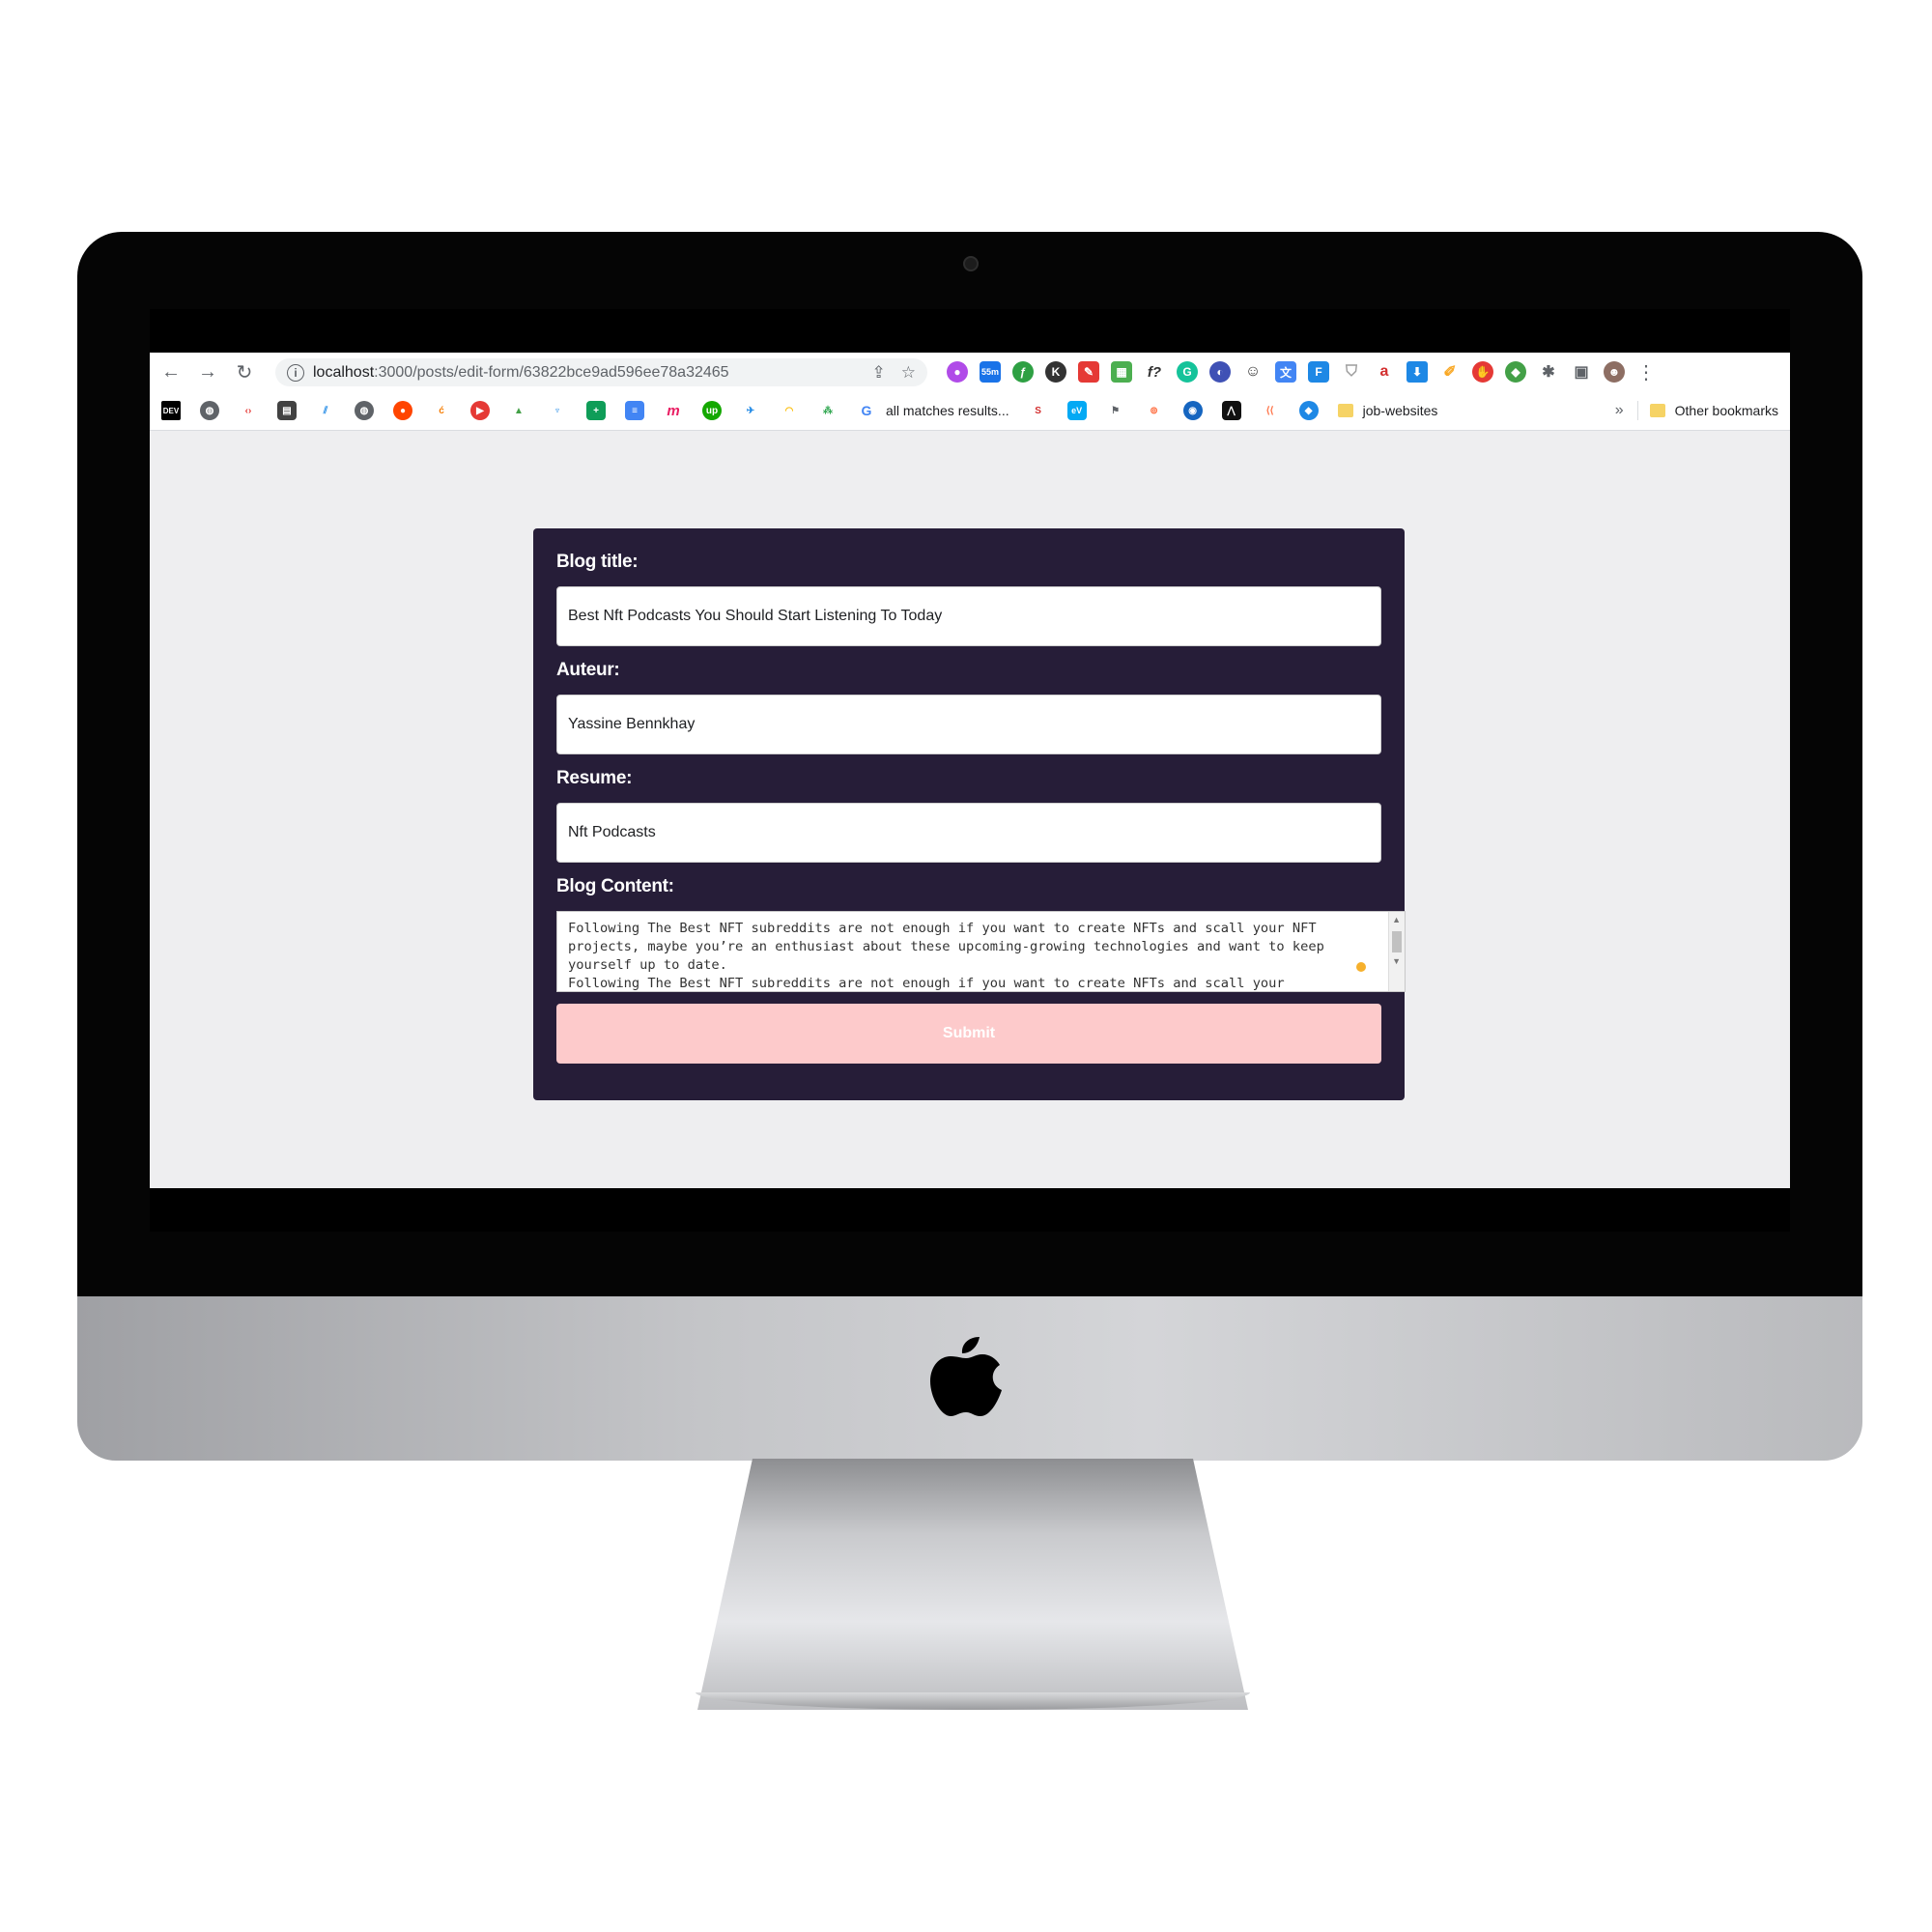  What do you see at coordinates (970, 331) in the screenshot?
I see `screen-top-strip` at bounding box center [970, 331].